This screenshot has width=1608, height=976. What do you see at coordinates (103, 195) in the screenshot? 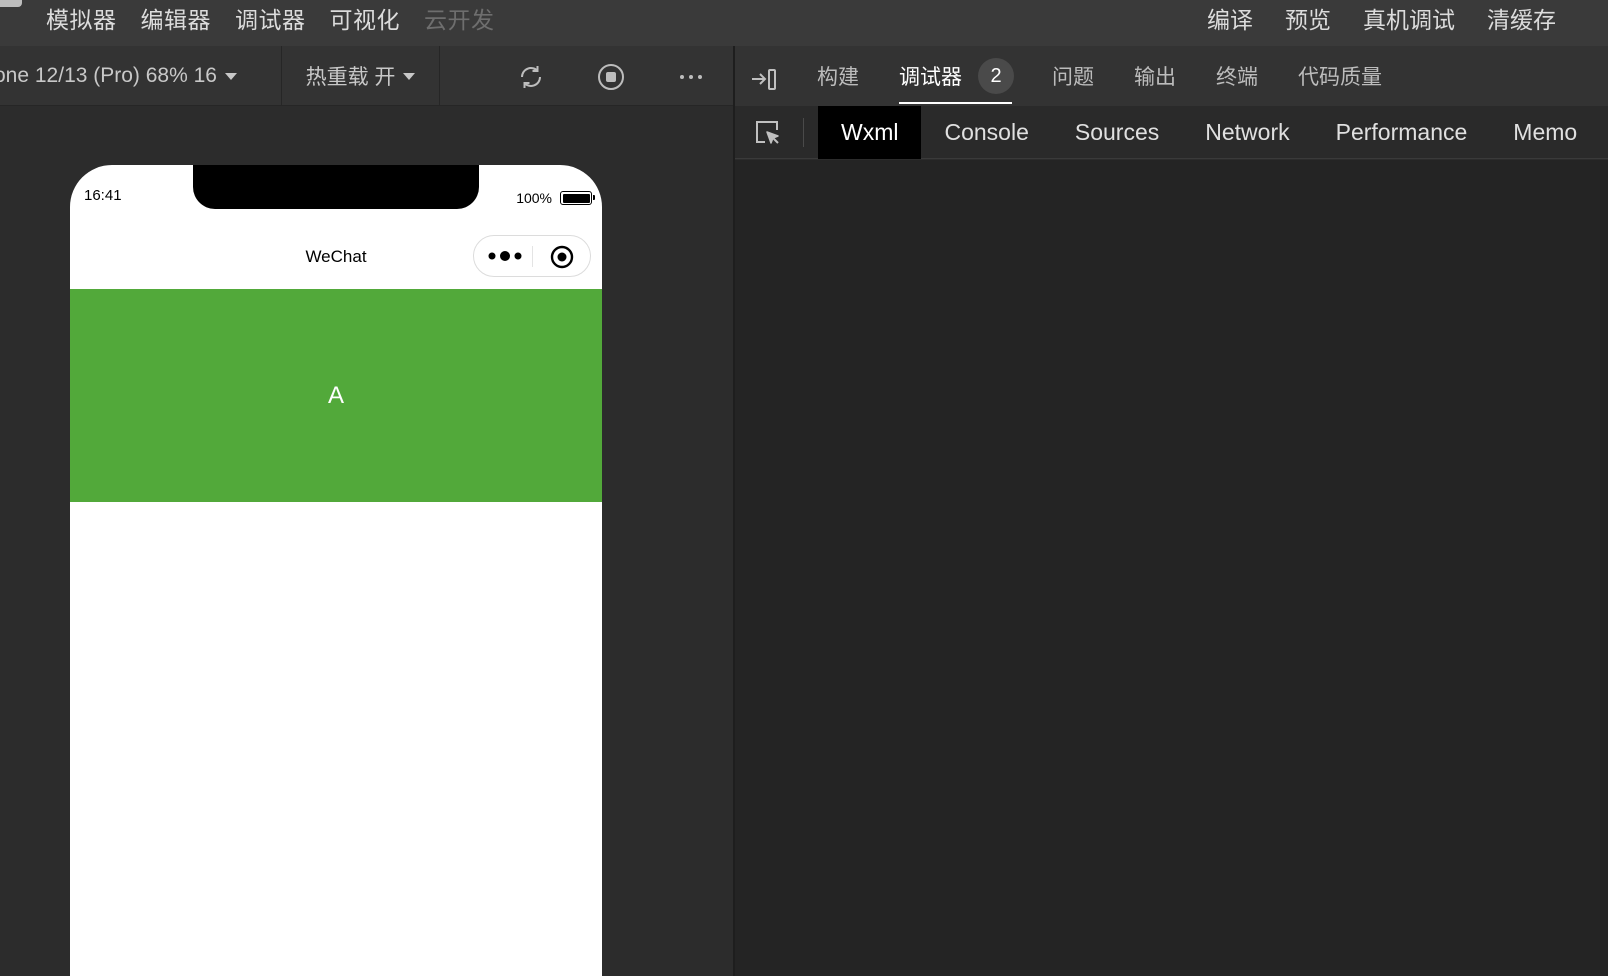
I see `status-time: 16:41` at bounding box center [103, 195].